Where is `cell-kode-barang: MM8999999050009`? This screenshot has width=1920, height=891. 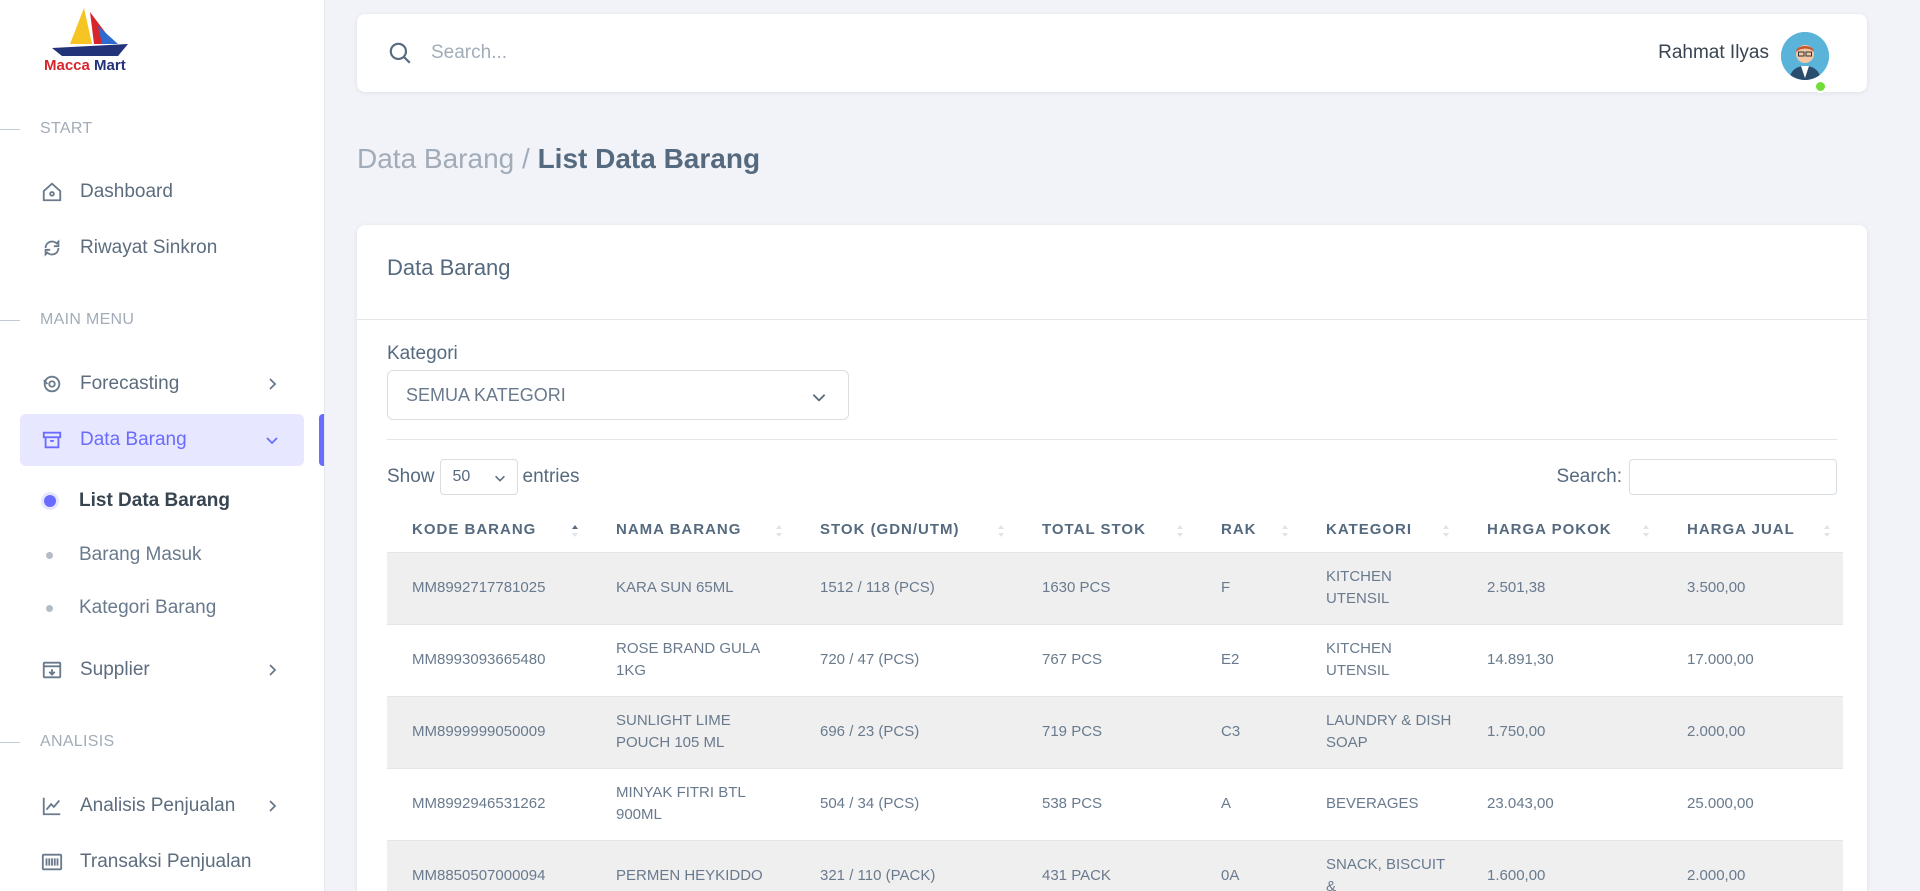
cell-kode-barang: MM8999999050009 is located at coordinates (489, 731).